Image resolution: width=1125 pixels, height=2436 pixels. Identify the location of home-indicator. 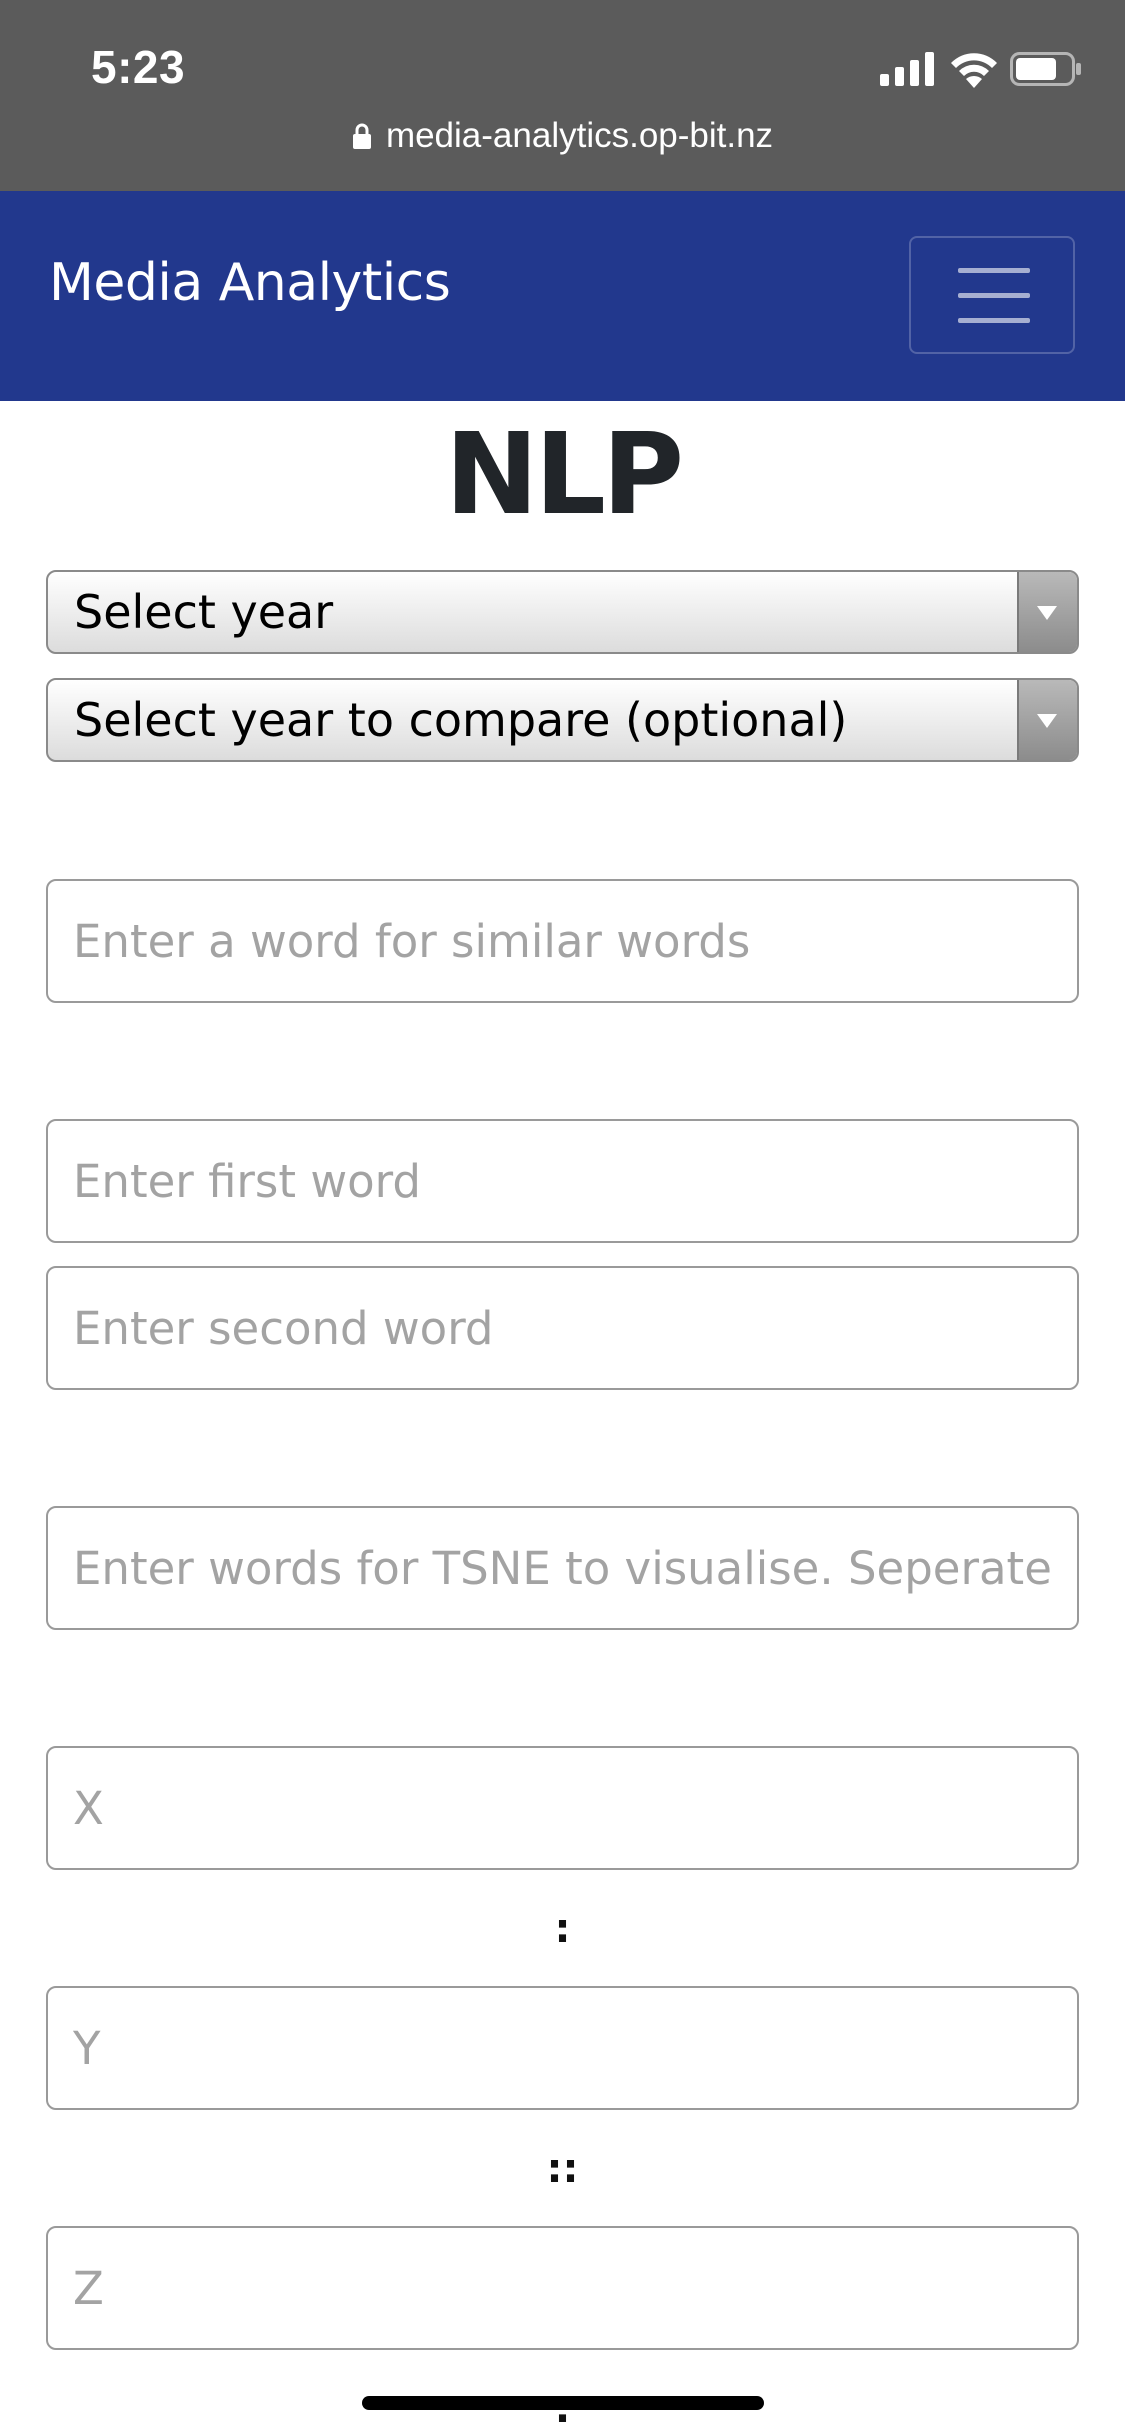
(563, 2403).